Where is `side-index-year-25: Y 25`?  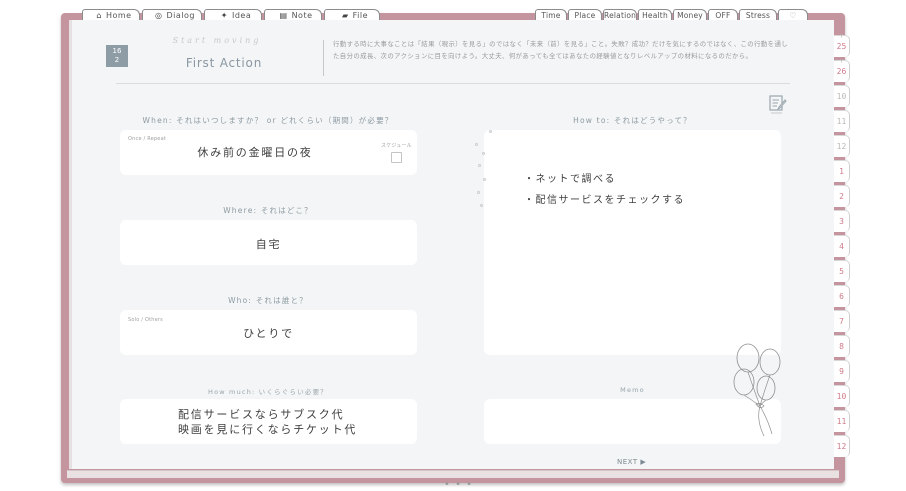
side-index-year-25: Y 25 is located at coordinates (842, 45).